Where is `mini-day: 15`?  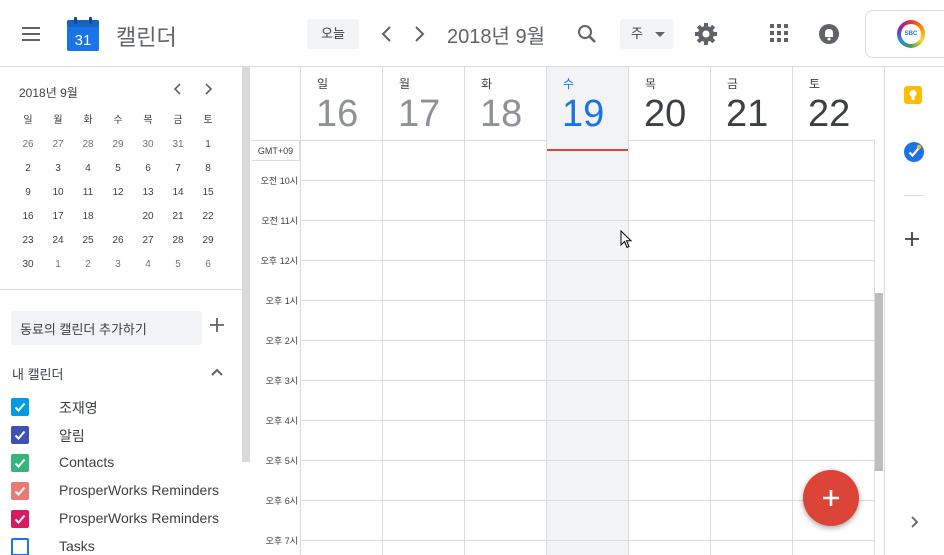
mini-day: 15 is located at coordinates (208, 193).